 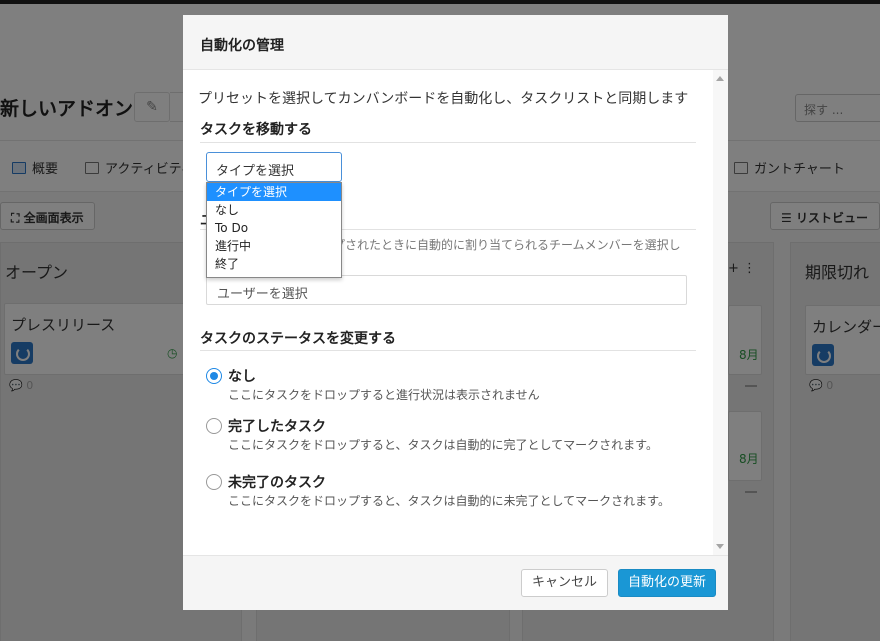 What do you see at coordinates (507, 245) in the screenshot?
I see `user-help-text: プされたときに自動的に割り当てられるチームメンバーを選択し` at bounding box center [507, 245].